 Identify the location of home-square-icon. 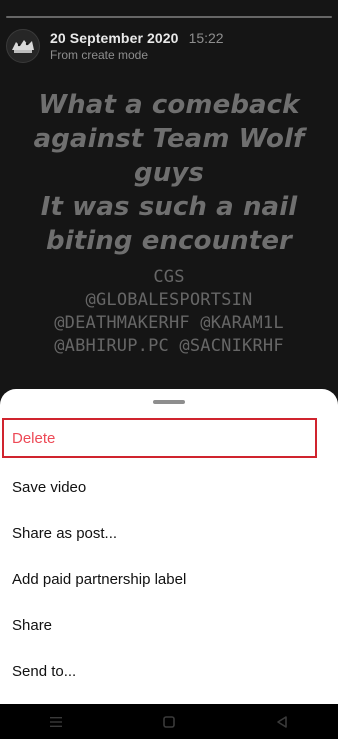
(169, 721).